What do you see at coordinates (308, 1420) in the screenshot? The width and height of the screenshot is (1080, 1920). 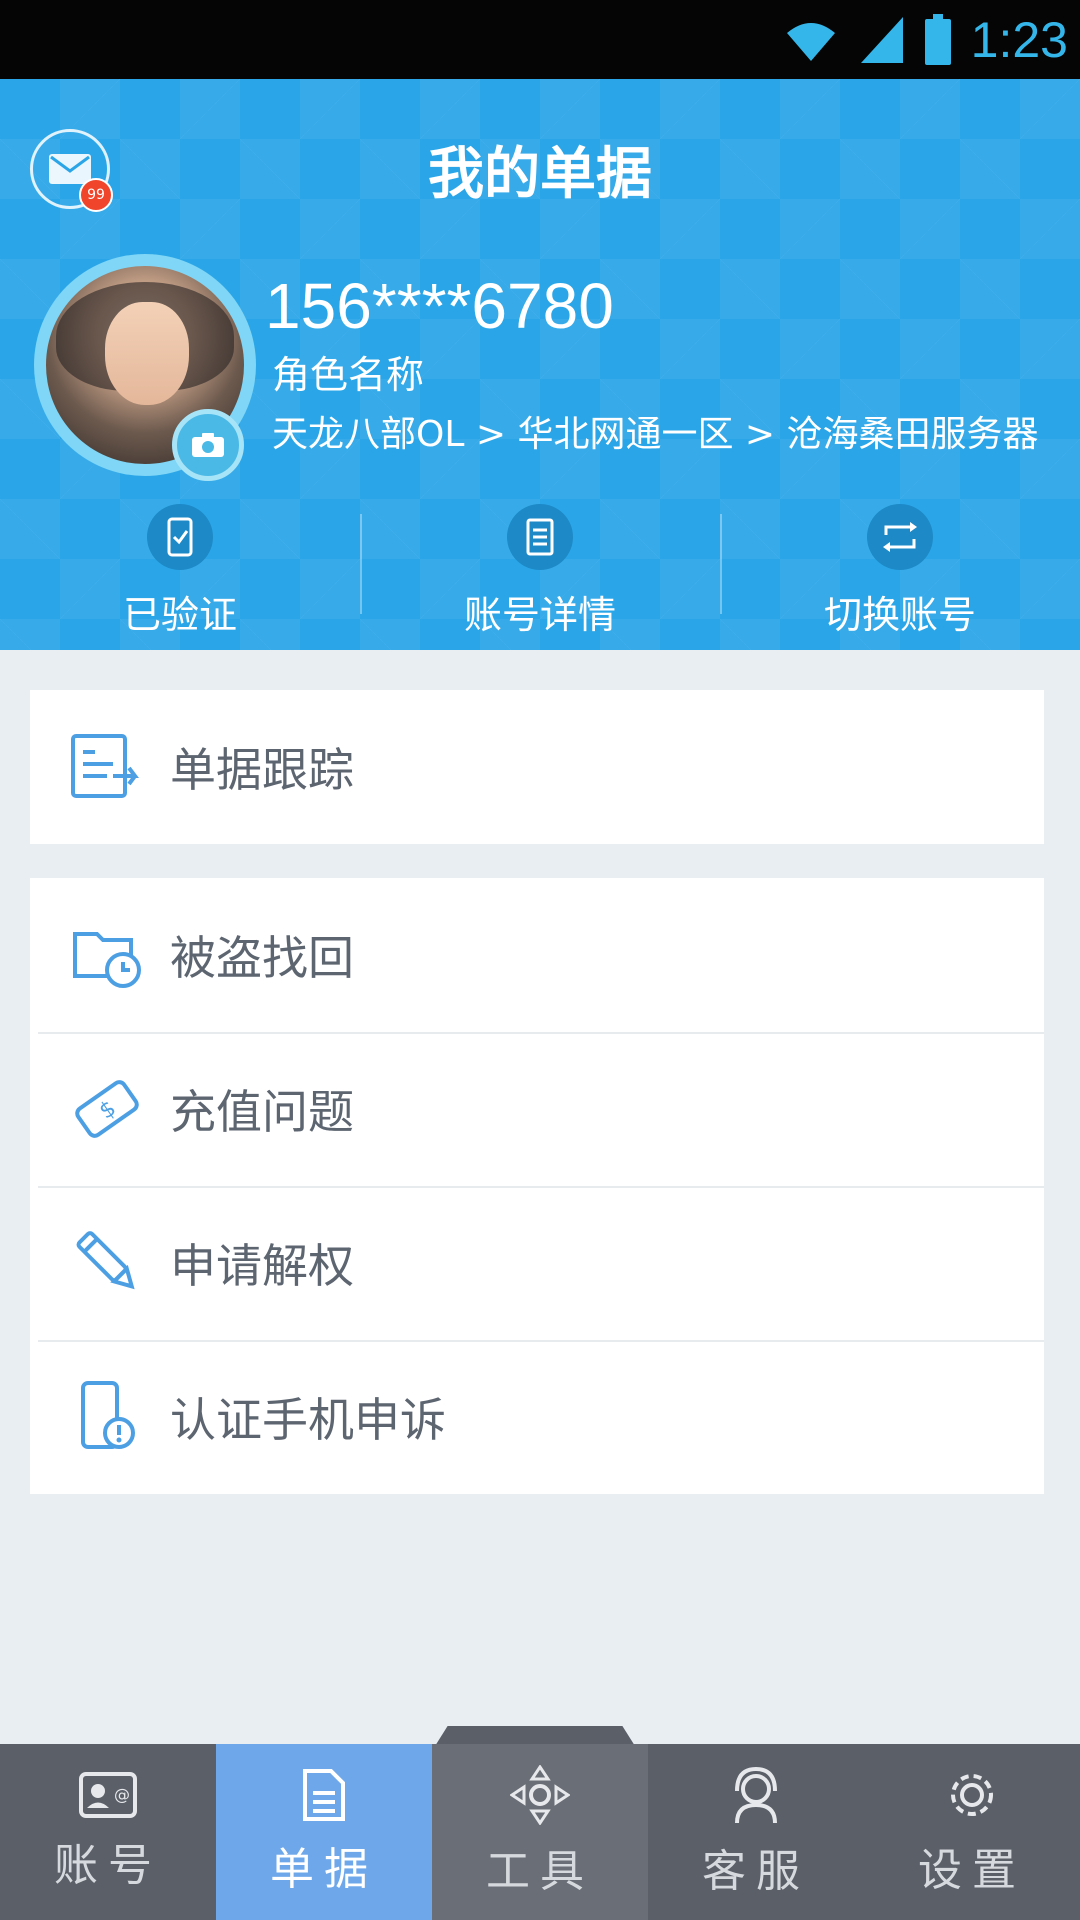 I see `menu-item-label: 认证手机申诉` at bounding box center [308, 1420].